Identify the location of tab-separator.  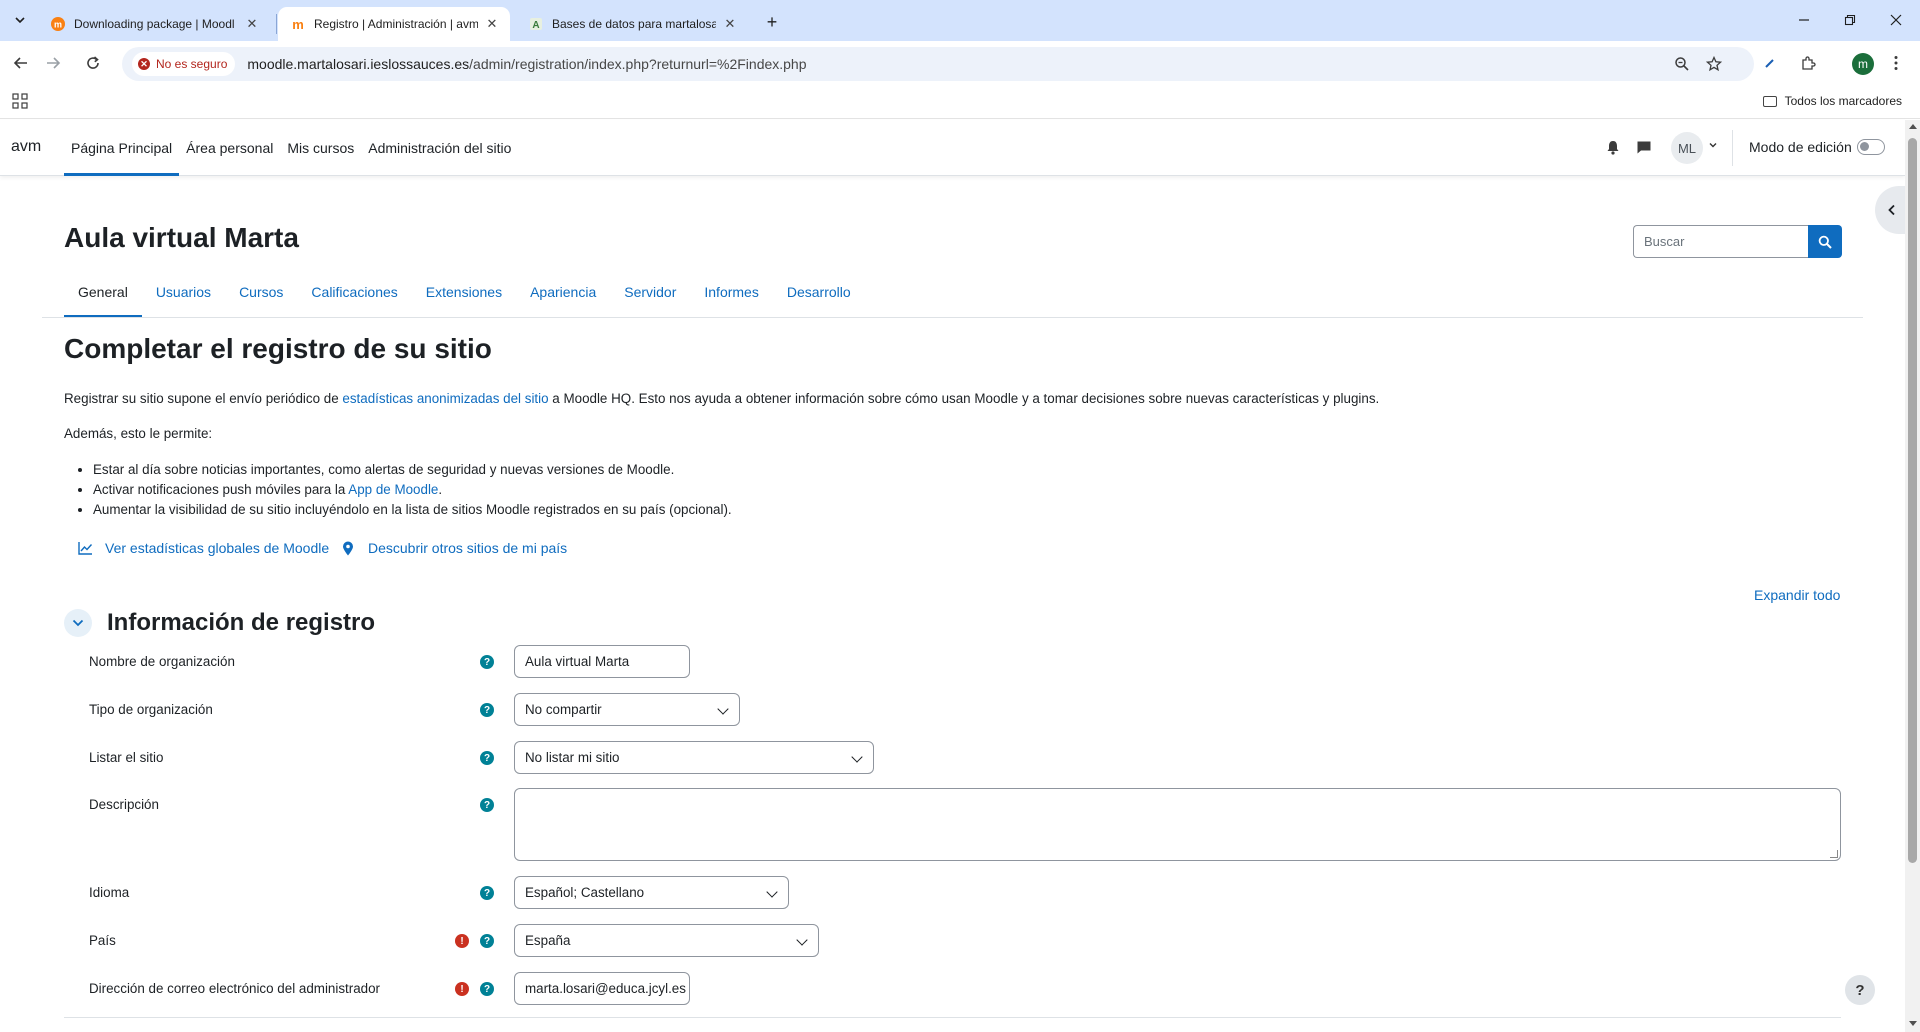
(276, 24).